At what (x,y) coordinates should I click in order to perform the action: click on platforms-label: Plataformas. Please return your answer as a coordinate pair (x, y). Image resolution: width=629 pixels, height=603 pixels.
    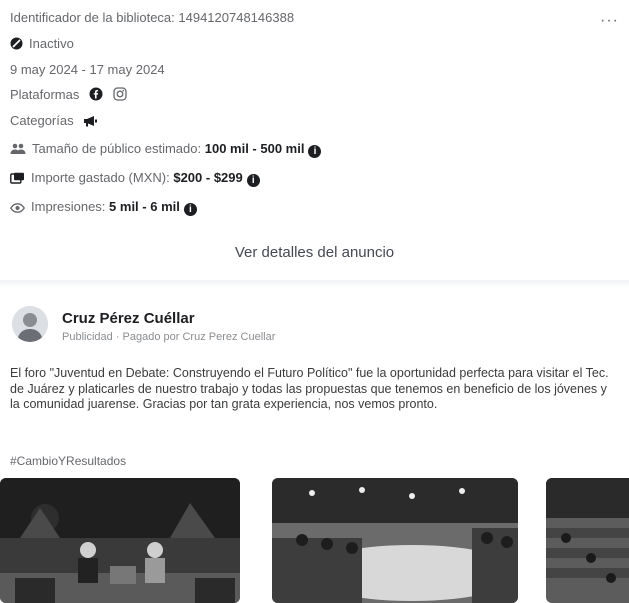
    Looking at the image, I should click on (45, 94).